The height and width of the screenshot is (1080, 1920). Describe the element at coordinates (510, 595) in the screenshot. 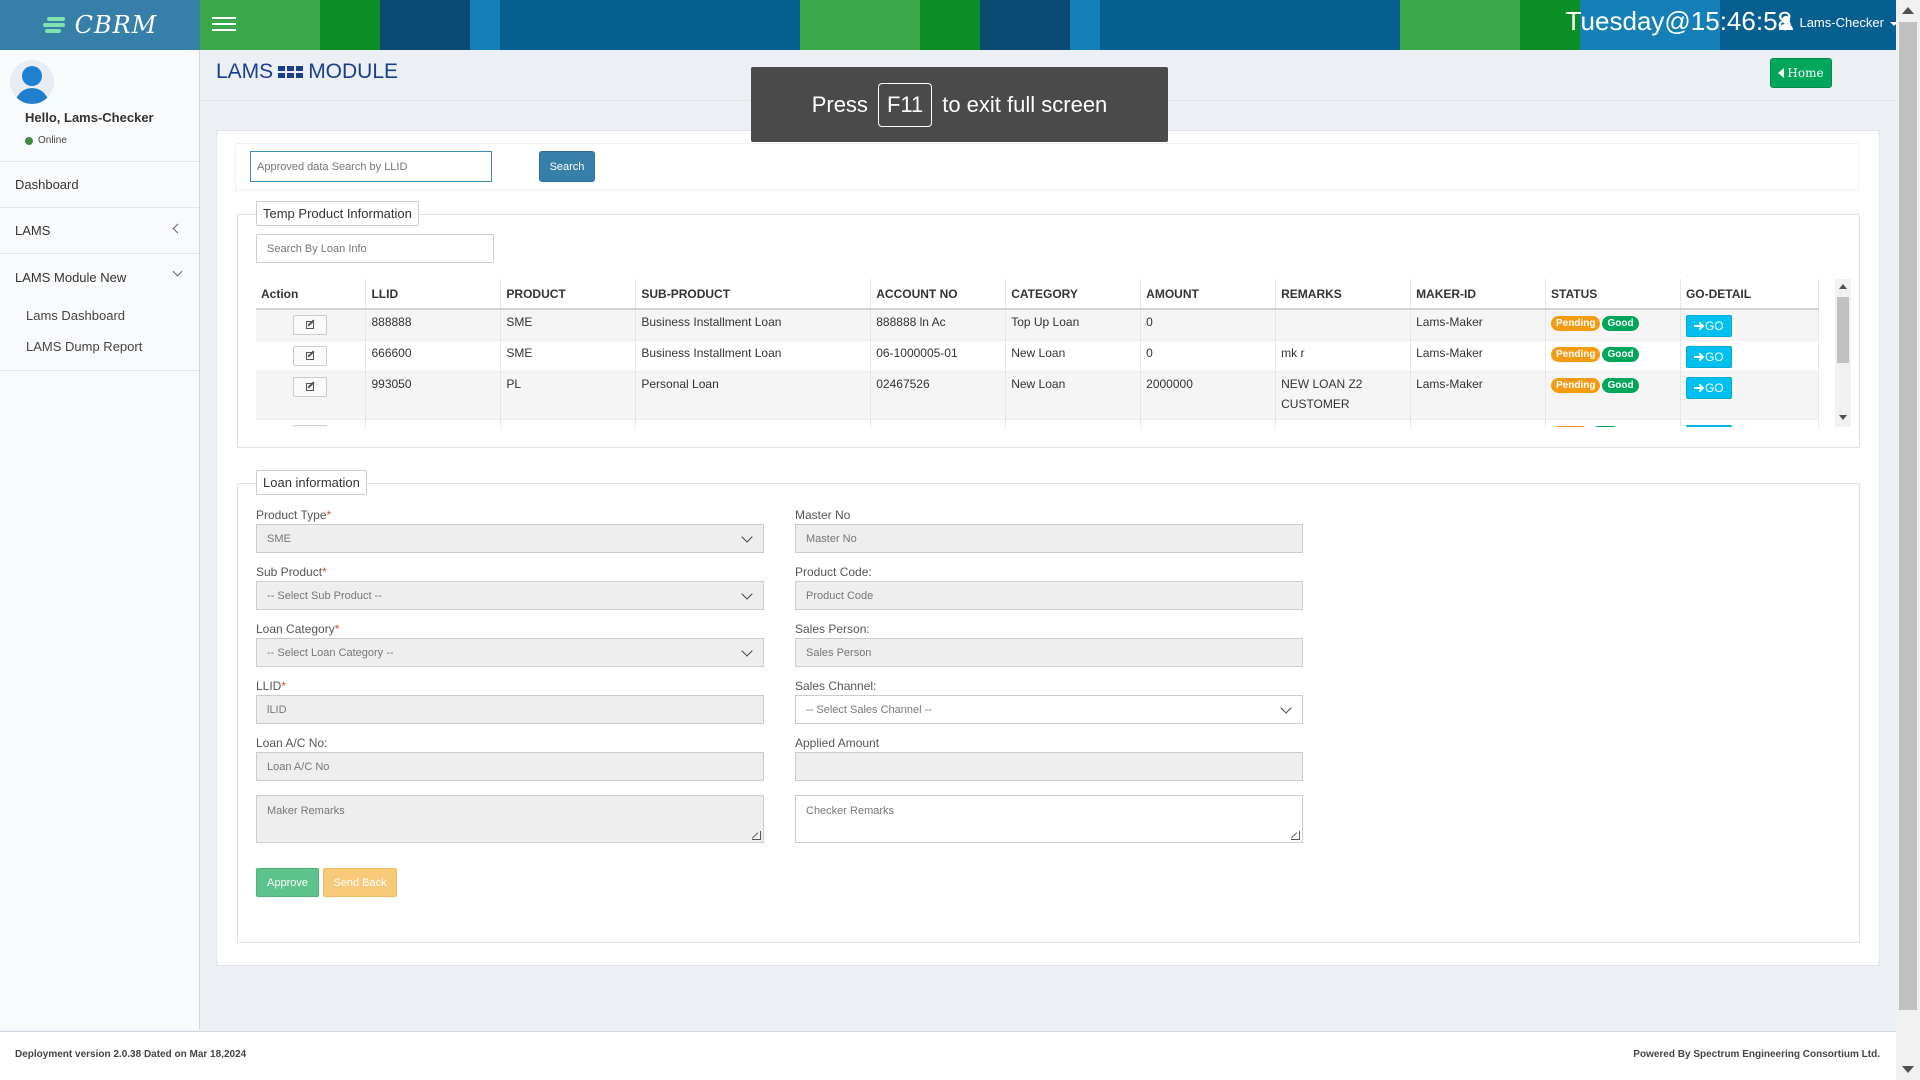

I see `sub-product-select: -- Select Sub Product --` at that location.